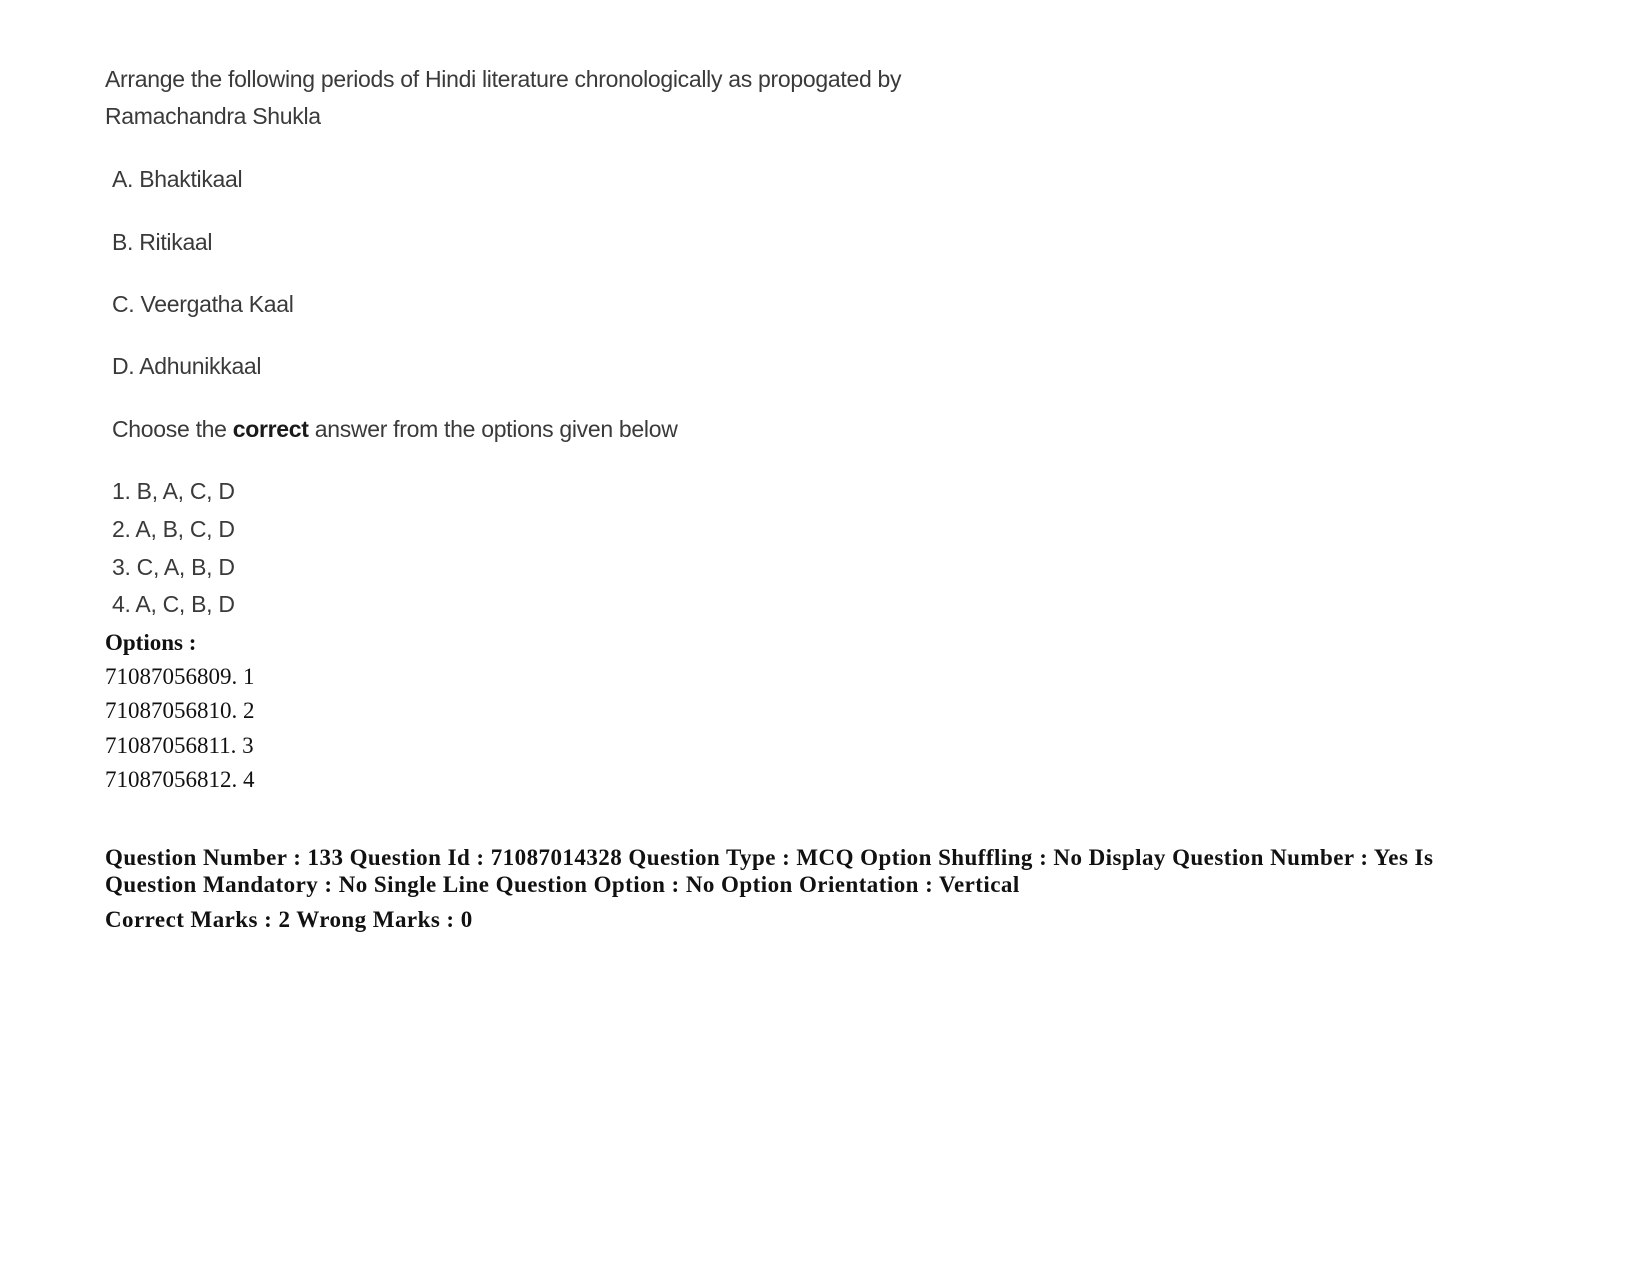  What do you see at coordinates (270, 429) in the screenshot?
I see `instruction-emphasis: correct` at bounding box center [270, 429].